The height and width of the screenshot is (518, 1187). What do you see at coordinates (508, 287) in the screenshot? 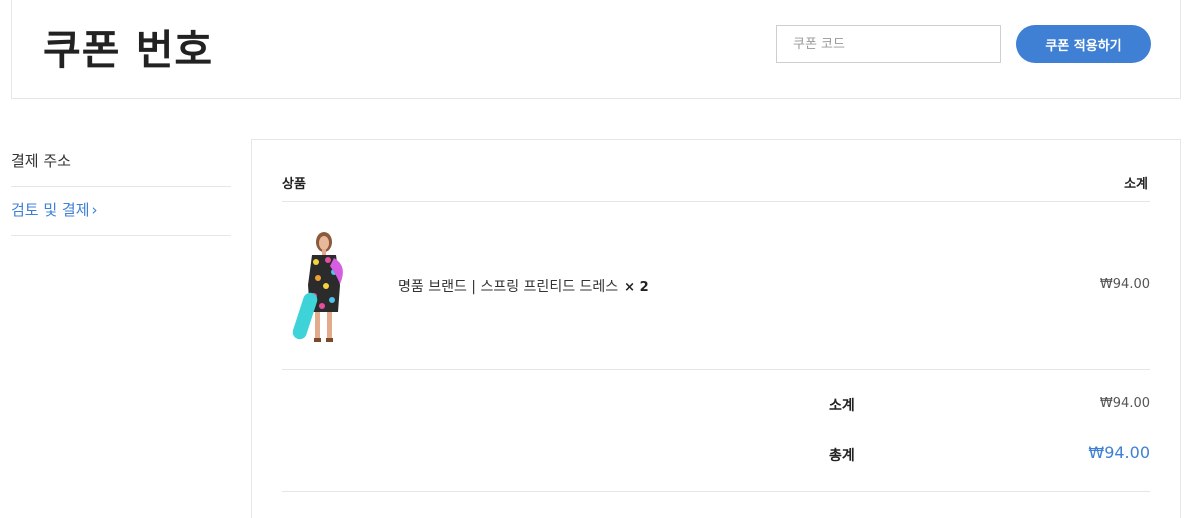
I see `product-name-text: 명품 브랜드 | 스프링 프린티드 드레스` at bounding box center [508, 287].